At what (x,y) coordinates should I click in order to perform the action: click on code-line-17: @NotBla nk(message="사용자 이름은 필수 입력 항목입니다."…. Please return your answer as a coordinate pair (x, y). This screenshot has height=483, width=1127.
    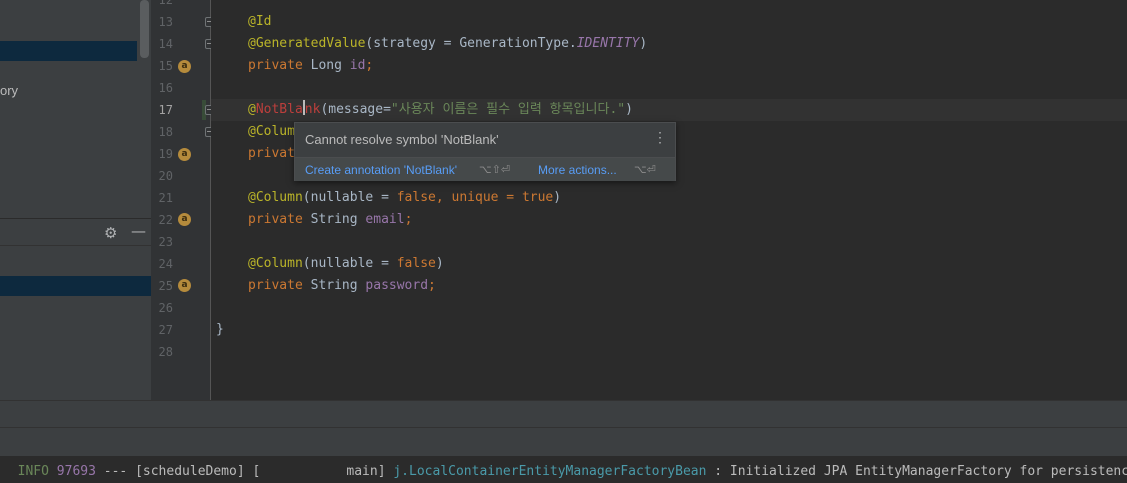
    Looking at the image, I should click on (440, 108).